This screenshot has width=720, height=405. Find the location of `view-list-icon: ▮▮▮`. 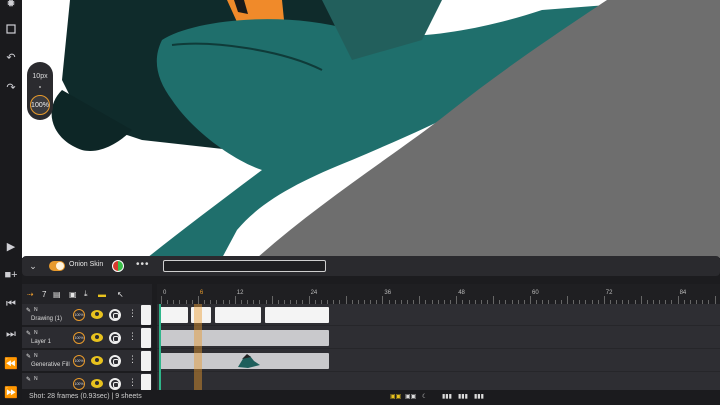

view-list-icon: ▮▮▮ is located at coordinates (479, 397).